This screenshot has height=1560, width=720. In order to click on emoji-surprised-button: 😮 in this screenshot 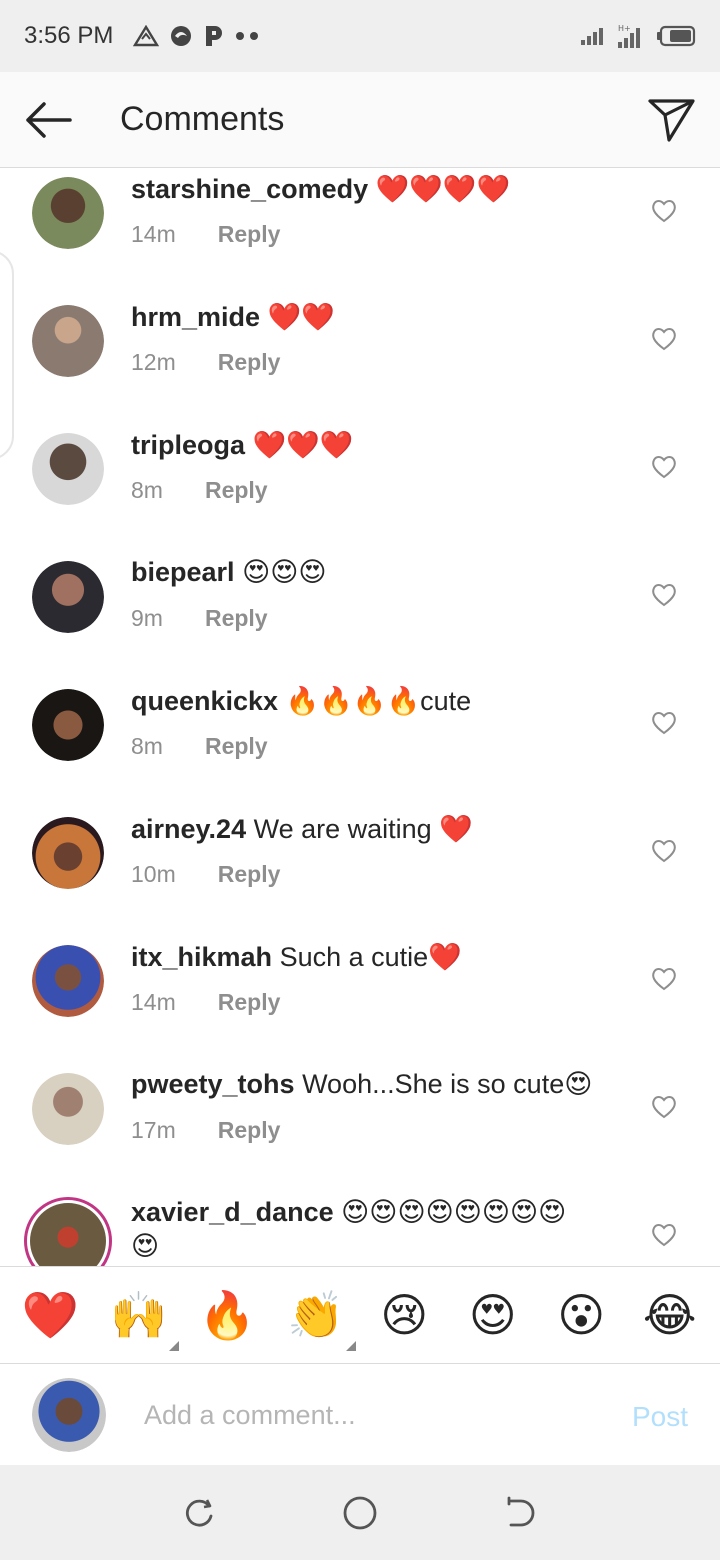, I will do `click(581, 1315)`.